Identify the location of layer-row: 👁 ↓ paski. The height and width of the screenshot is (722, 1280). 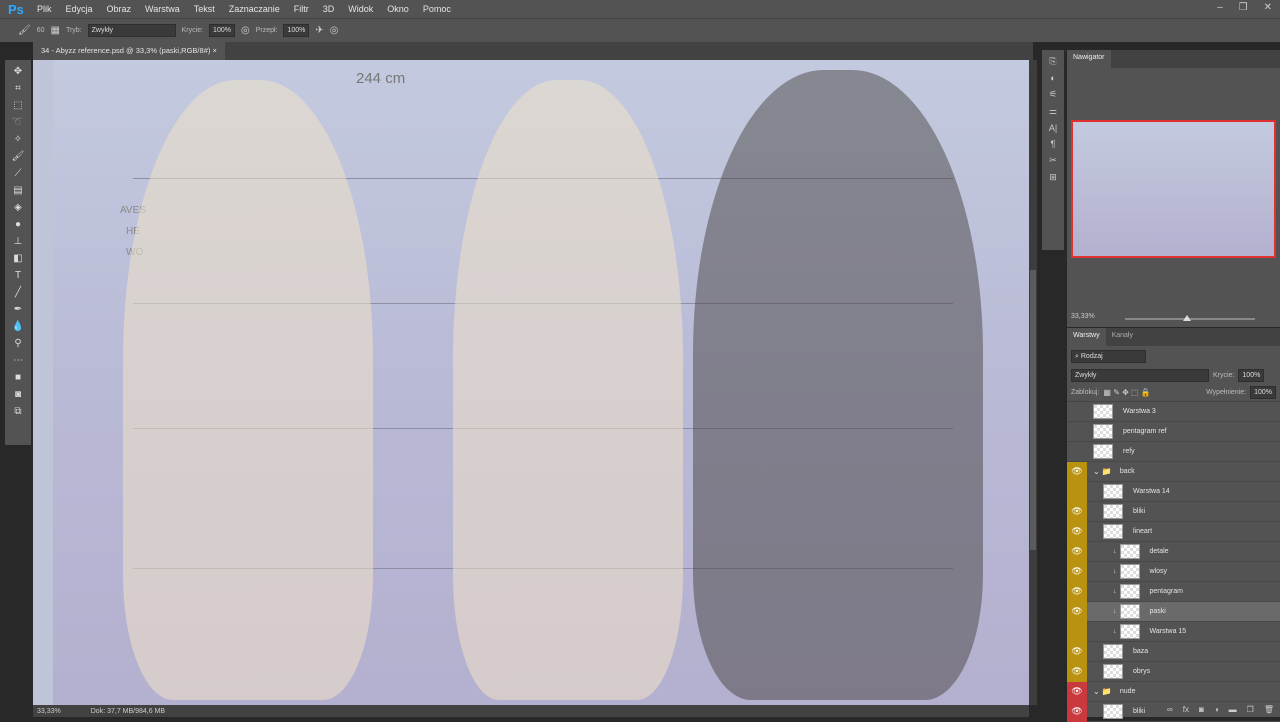
(1173, 611).